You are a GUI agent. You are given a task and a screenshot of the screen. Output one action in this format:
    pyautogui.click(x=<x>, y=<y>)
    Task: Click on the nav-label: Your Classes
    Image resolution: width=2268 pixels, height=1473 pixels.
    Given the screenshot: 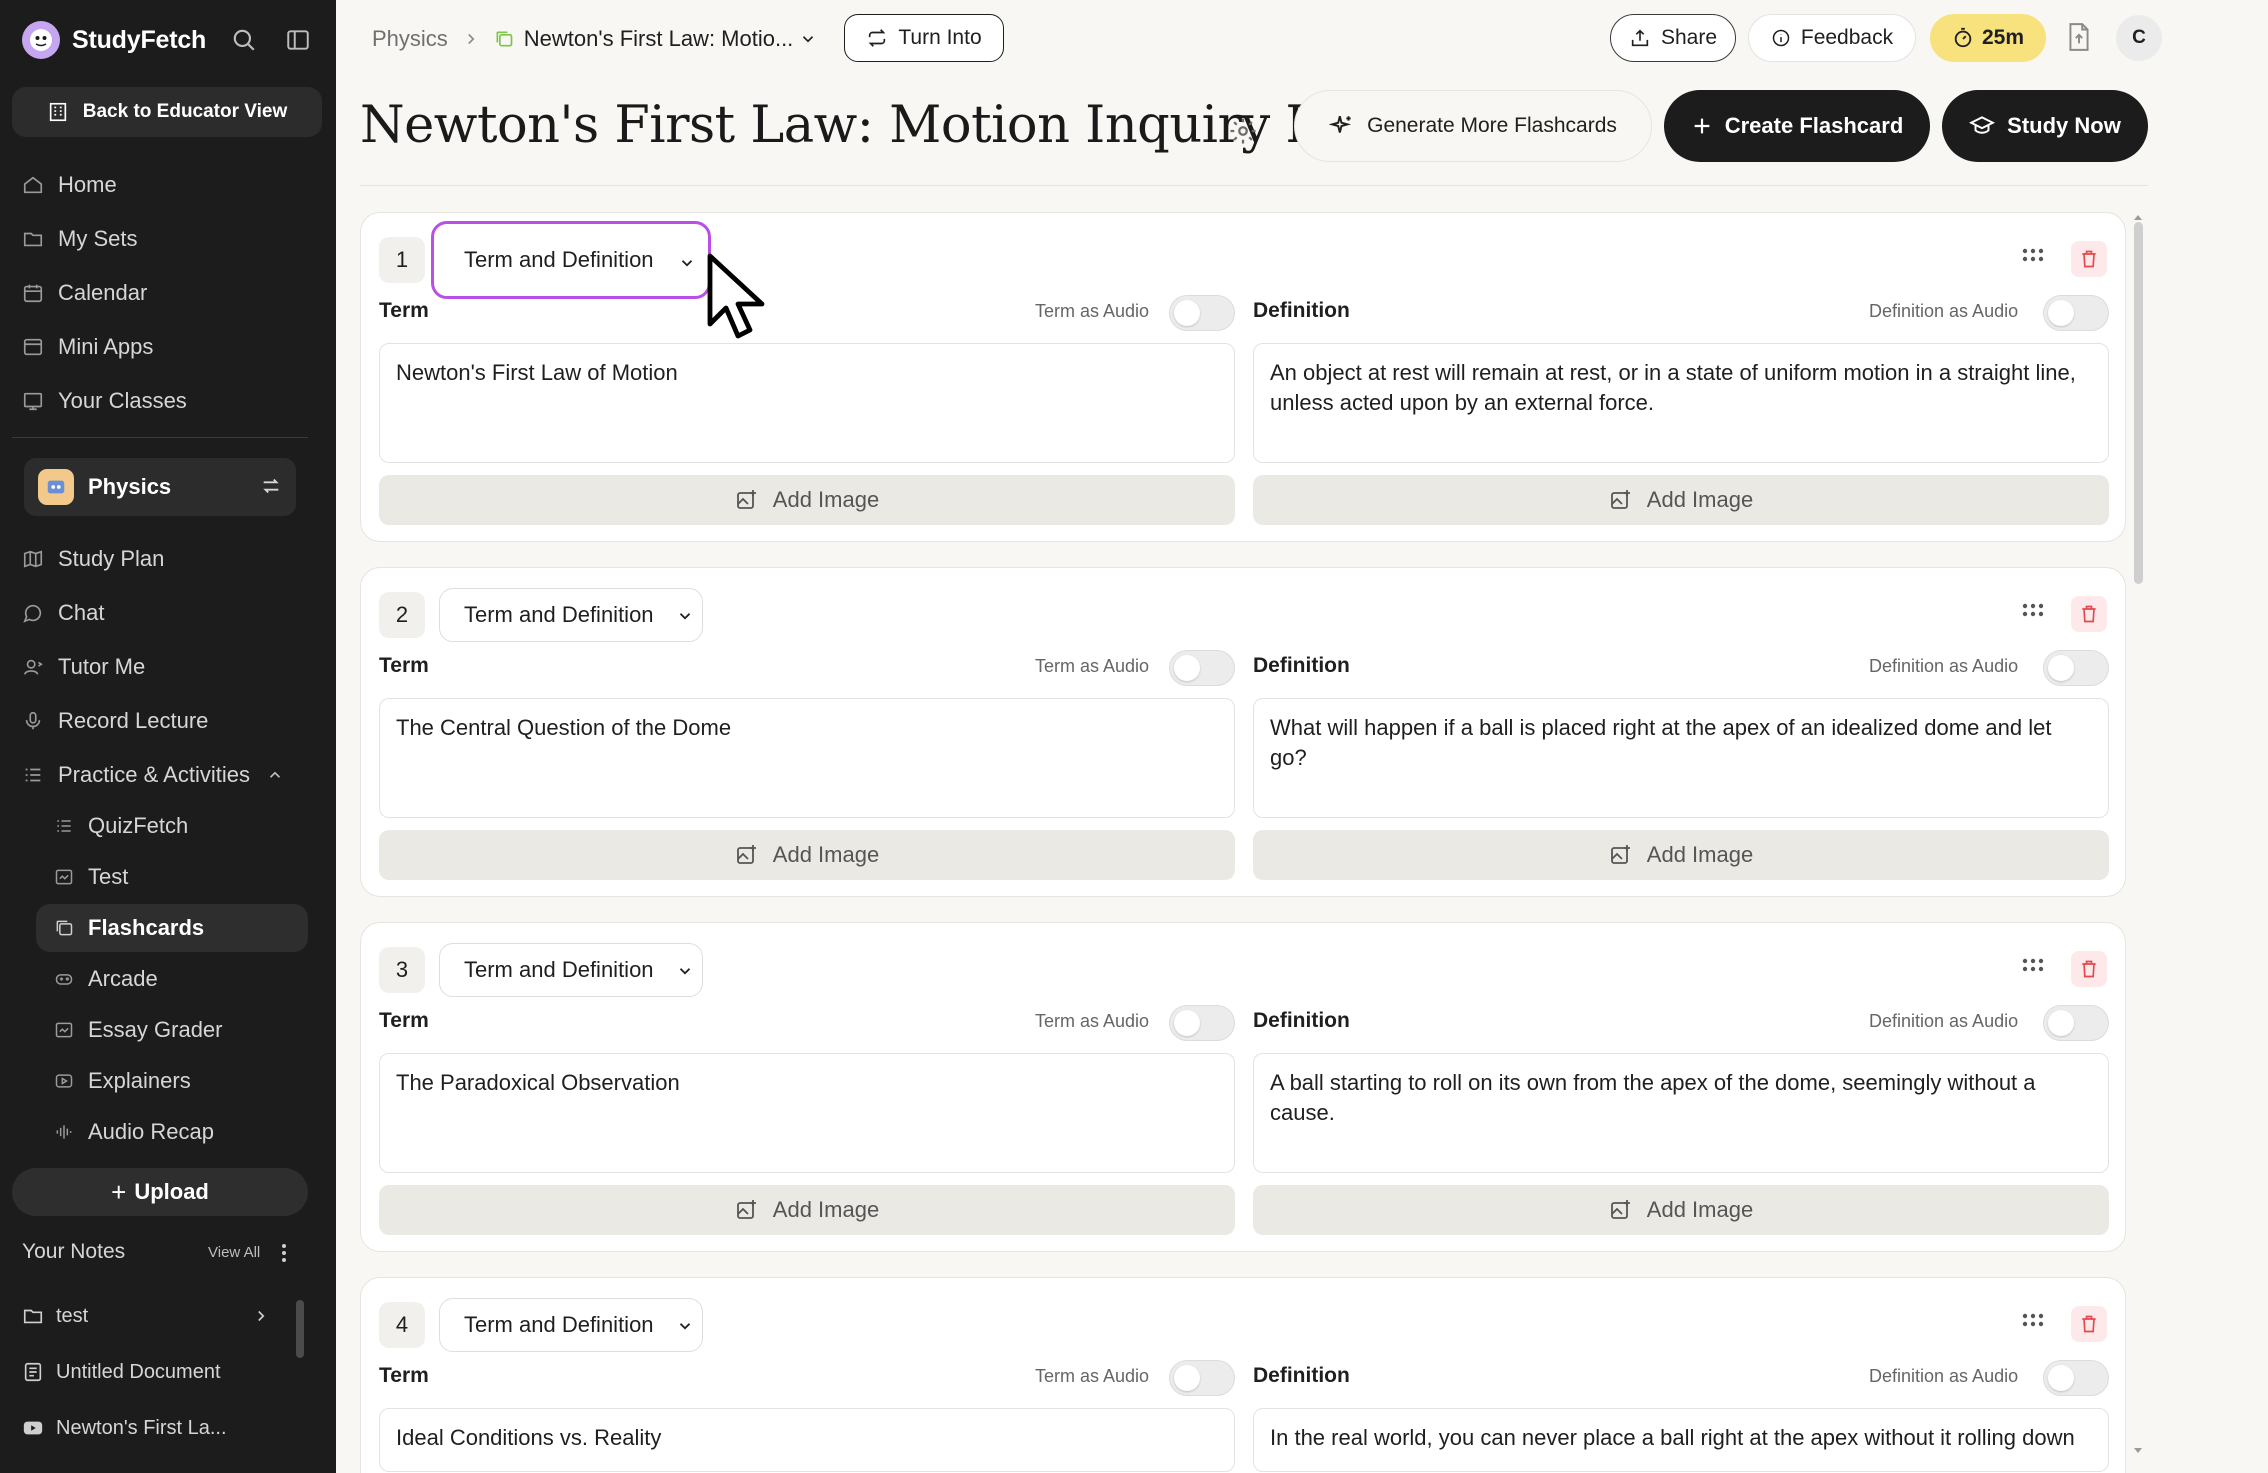 What is the action you would take?
    pyautogui.click(x=122, y=400)
    